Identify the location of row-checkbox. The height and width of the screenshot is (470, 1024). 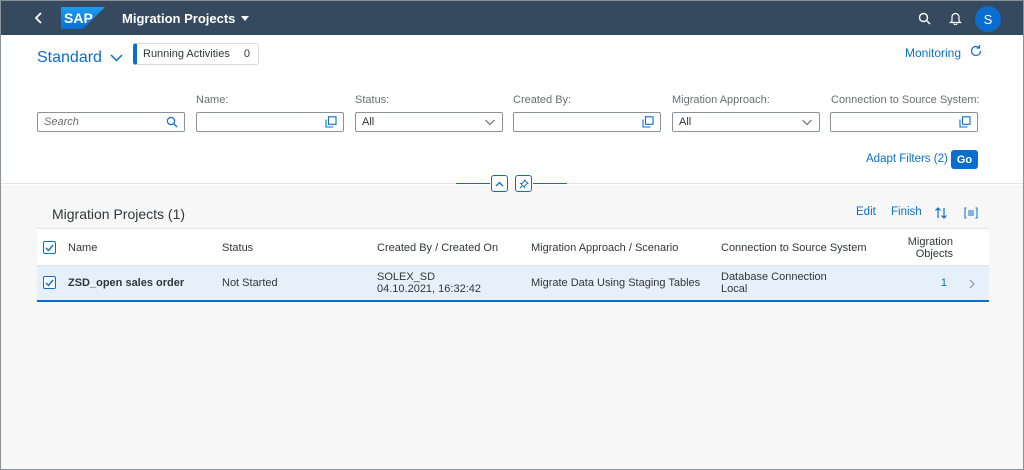
(49, 282).